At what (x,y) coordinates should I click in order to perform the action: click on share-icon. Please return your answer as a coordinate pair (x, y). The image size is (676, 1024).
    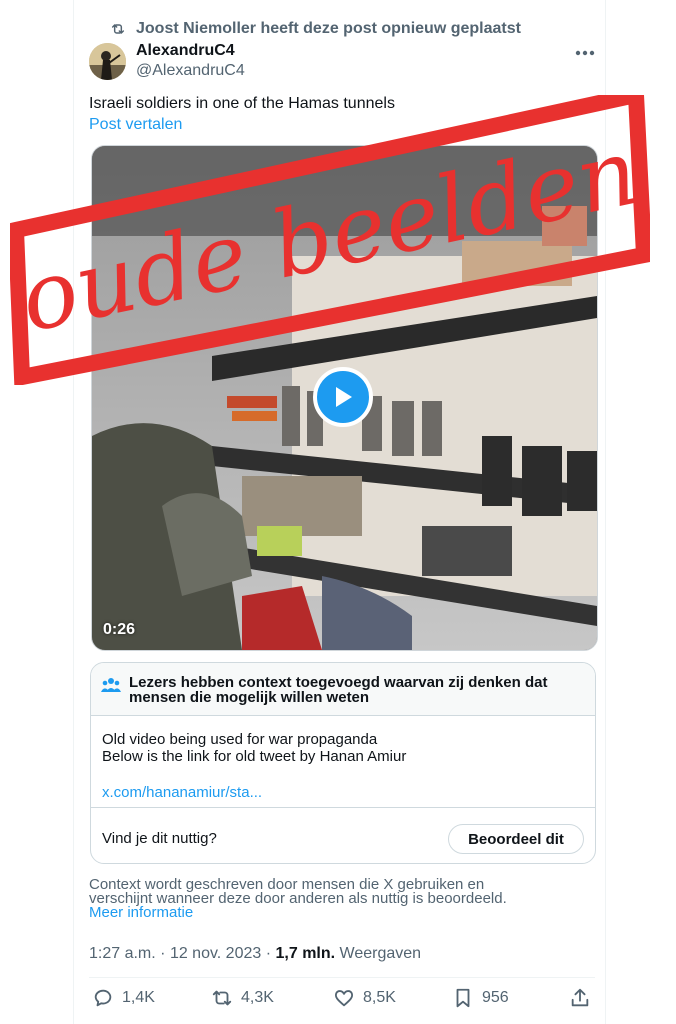
    Looking at the image, I should click on (580, 997).